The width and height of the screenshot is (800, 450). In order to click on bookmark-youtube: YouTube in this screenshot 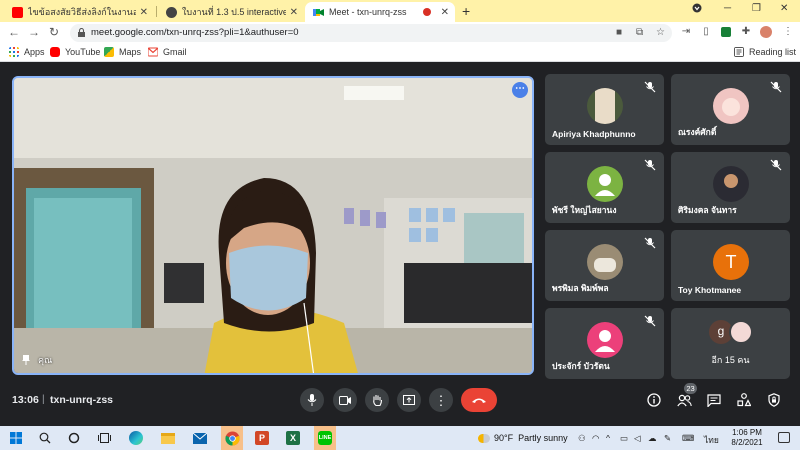, I will do `click(75, 52)`.